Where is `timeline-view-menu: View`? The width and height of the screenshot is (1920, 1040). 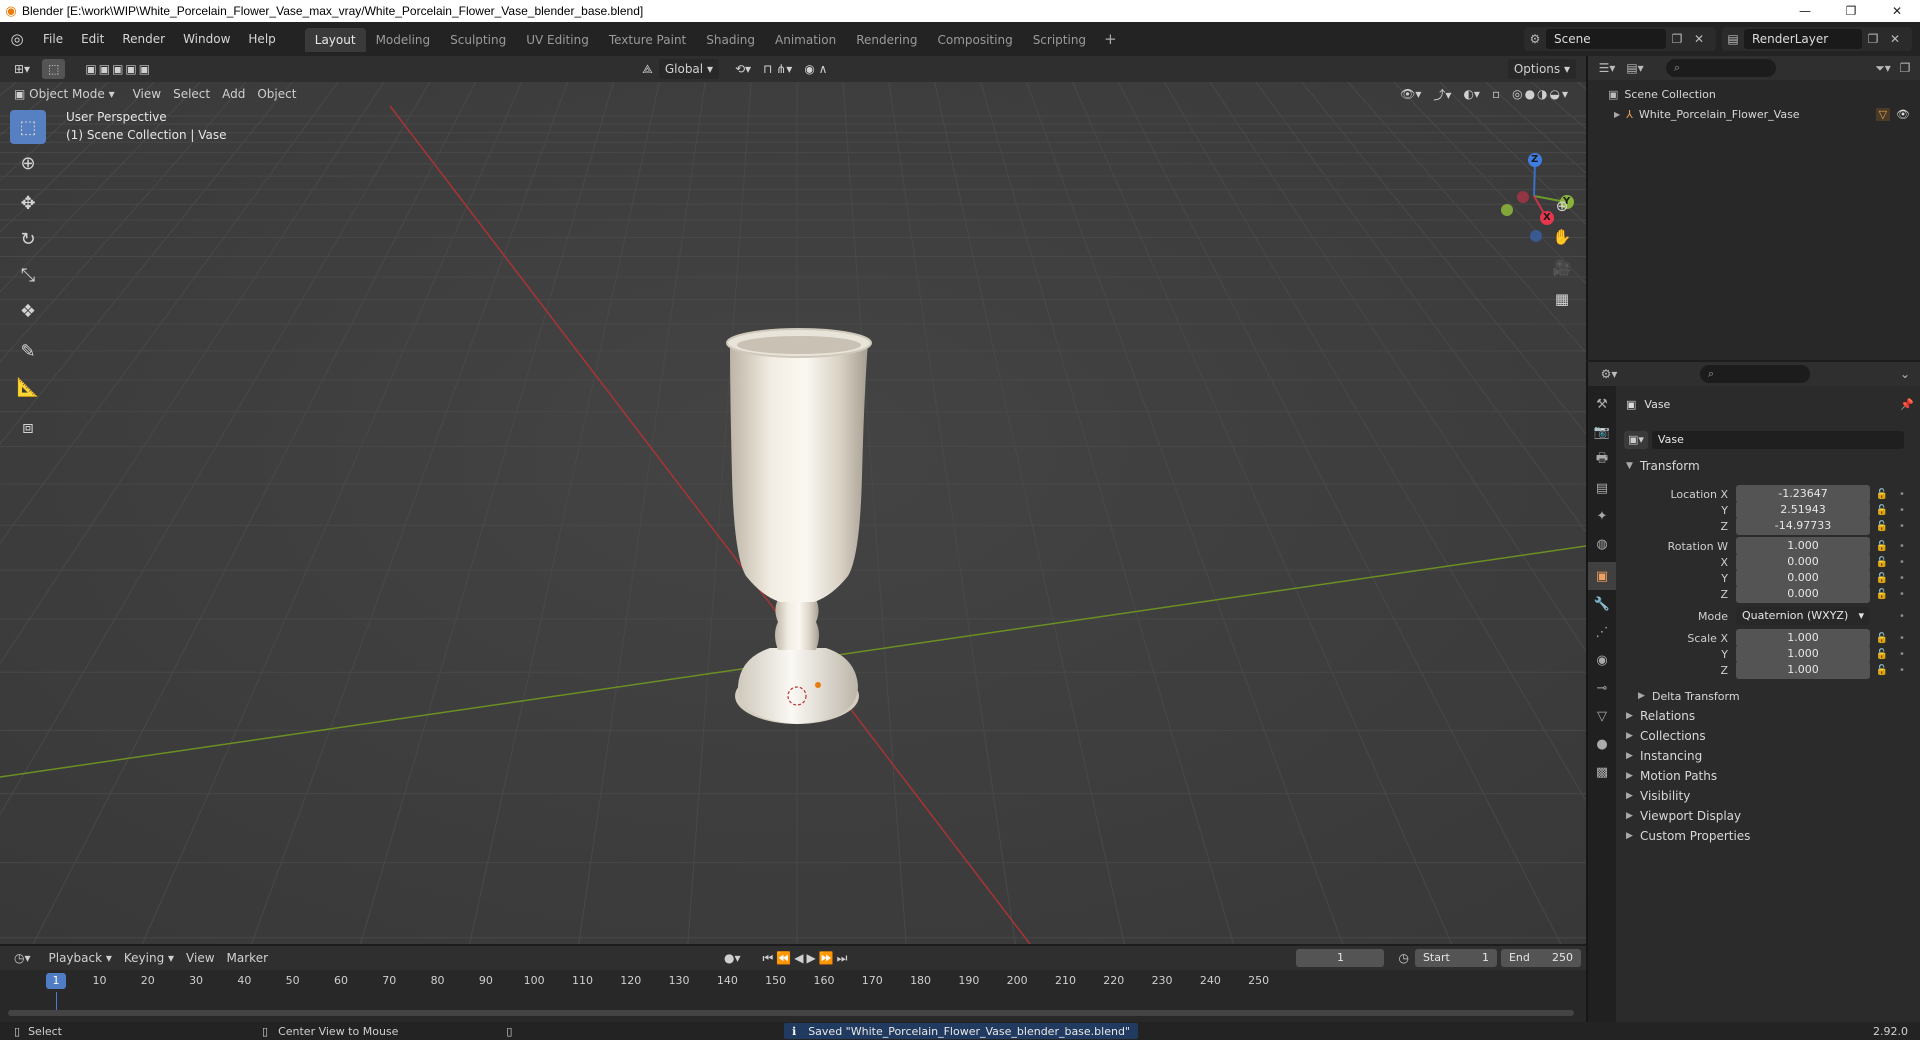 timeline-view-menu: View is located at coordinates (200, 958).